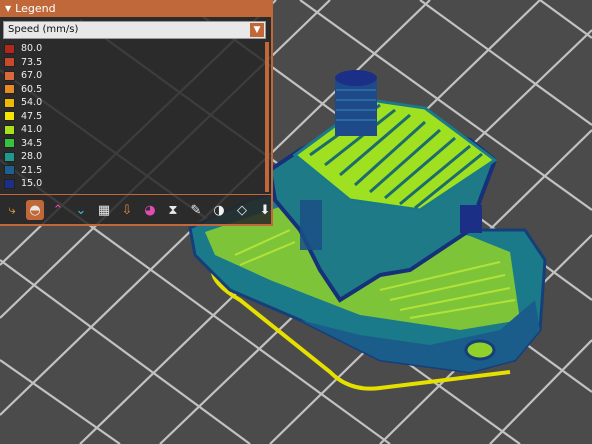 This screenshot has height=444, width=592. Describe the element at coordinates (265, 210) in the screenshot. I see `tool-marker-icon: ⬇` at that location.